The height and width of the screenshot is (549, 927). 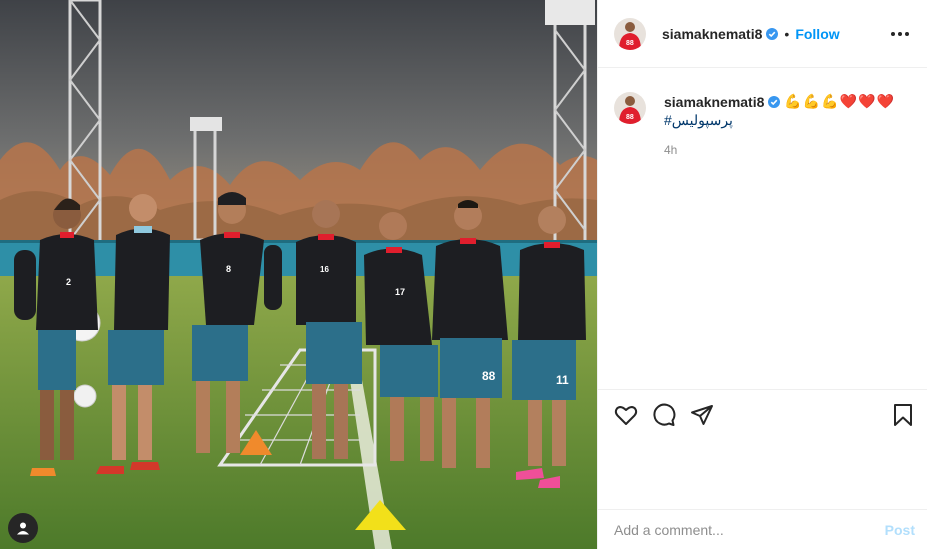 I want to click on caption-row: 88 siamaknemati8 💪💪💪❤️❤️❤️ #پرسپولیس 4h, so click(x=762, y=124).